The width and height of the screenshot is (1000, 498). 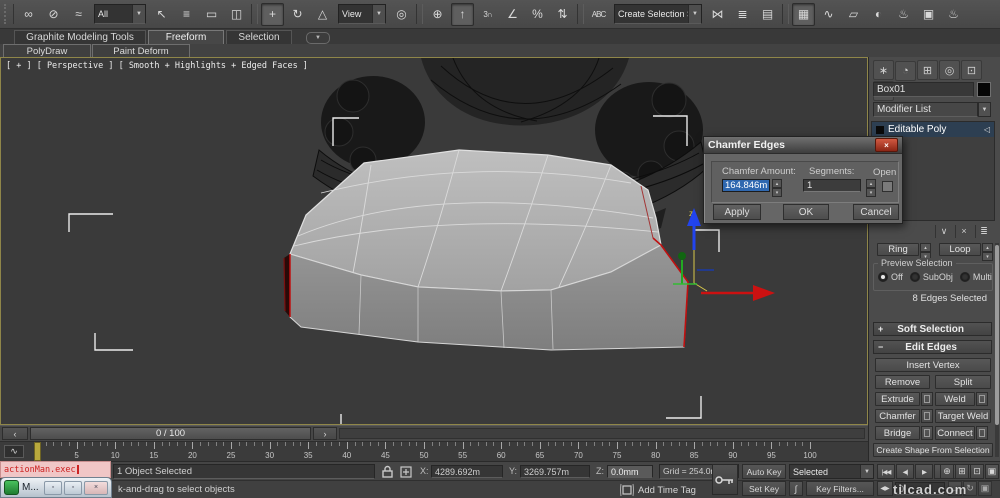 What do you see at coordinates (28, 14) in the screenshot?
I see `select-and-link-icon: ∞` at bounding box center [28, 14].